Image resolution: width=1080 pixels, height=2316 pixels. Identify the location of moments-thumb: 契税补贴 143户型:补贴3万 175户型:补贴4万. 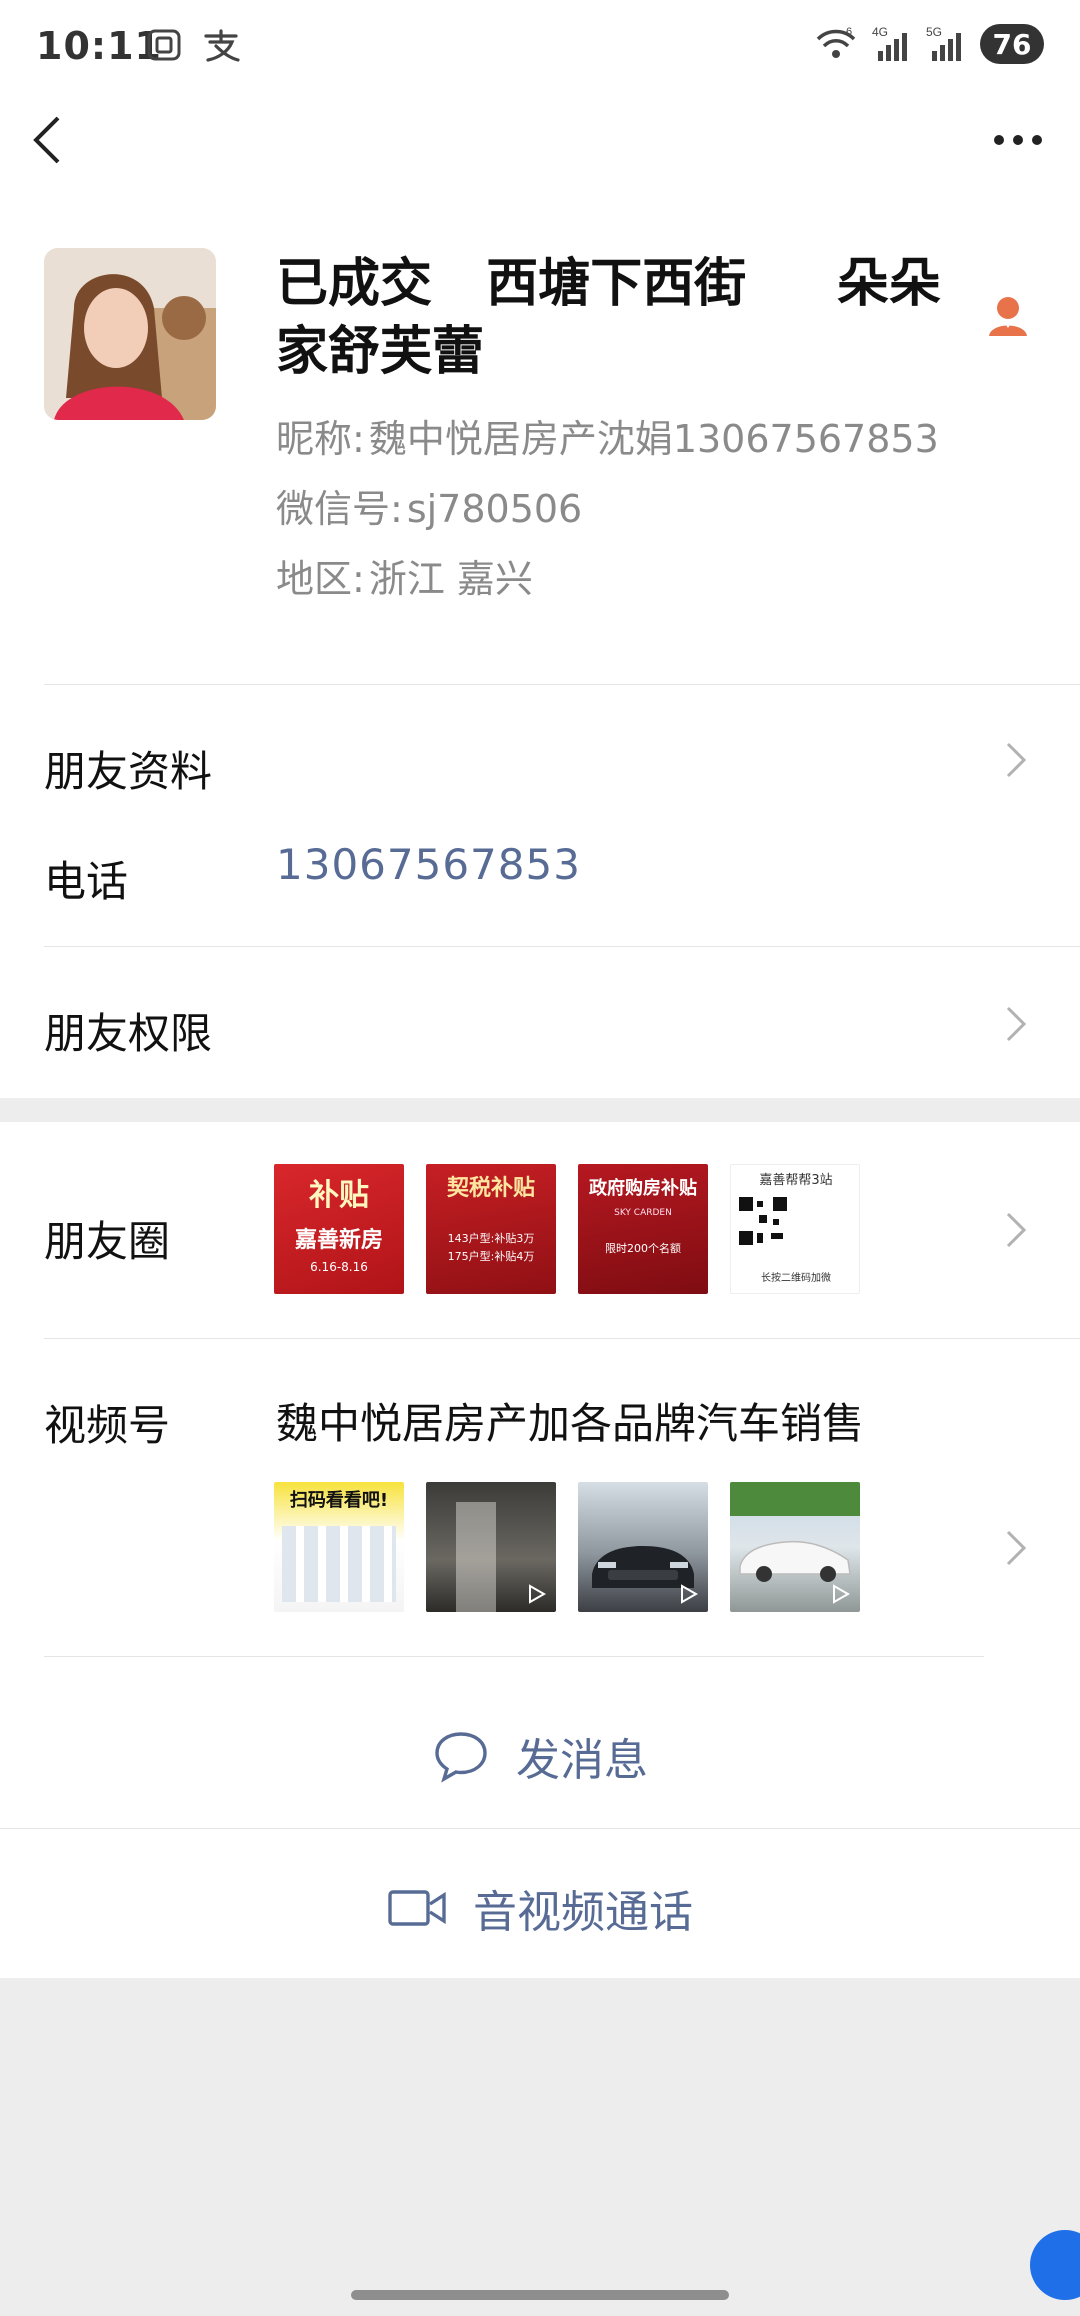
(491, 1229).